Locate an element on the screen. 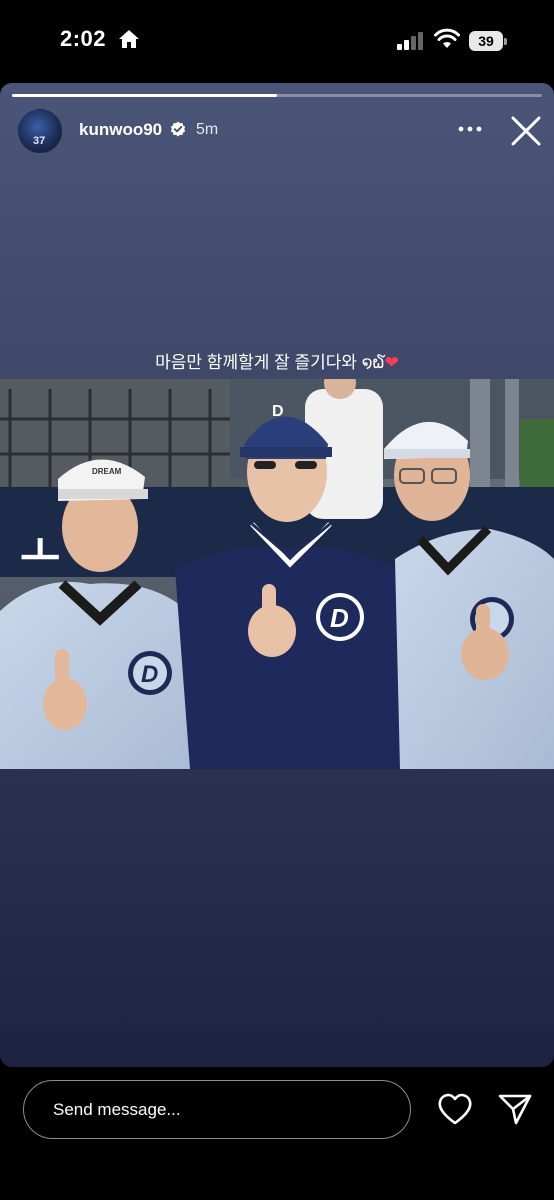 The width and height of the screenshot is (554, 1200). story-progress-bar is located at coordinates (277, 95).